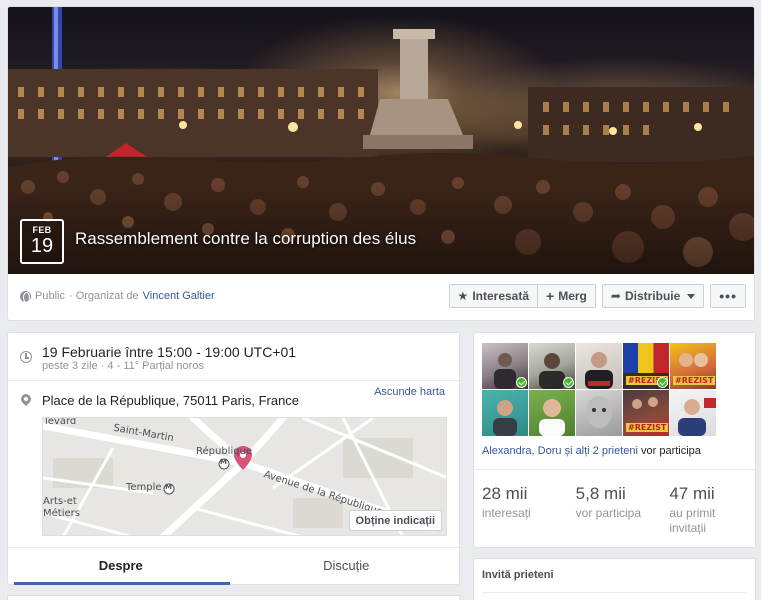  I want to click on interested-label: Interesată, so click(501, 296).